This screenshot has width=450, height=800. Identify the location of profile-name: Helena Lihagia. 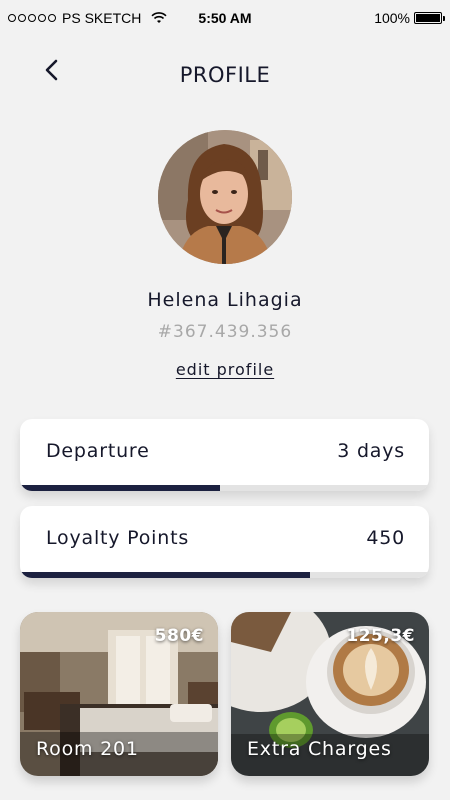
(225, 300).